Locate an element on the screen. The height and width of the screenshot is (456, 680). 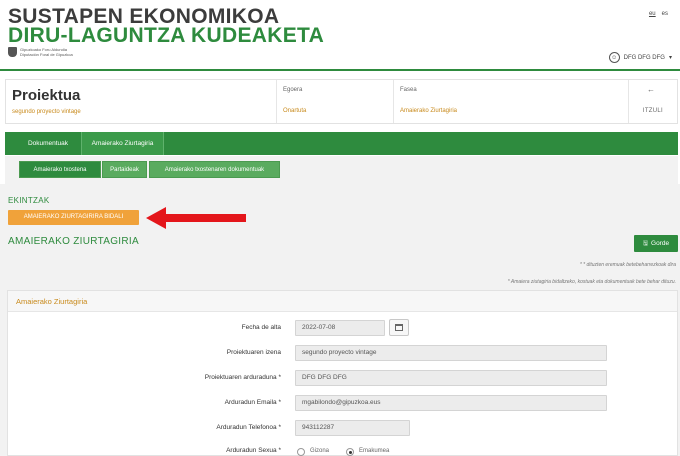
user-icon: ☺ is located at coordinates (614, 57).